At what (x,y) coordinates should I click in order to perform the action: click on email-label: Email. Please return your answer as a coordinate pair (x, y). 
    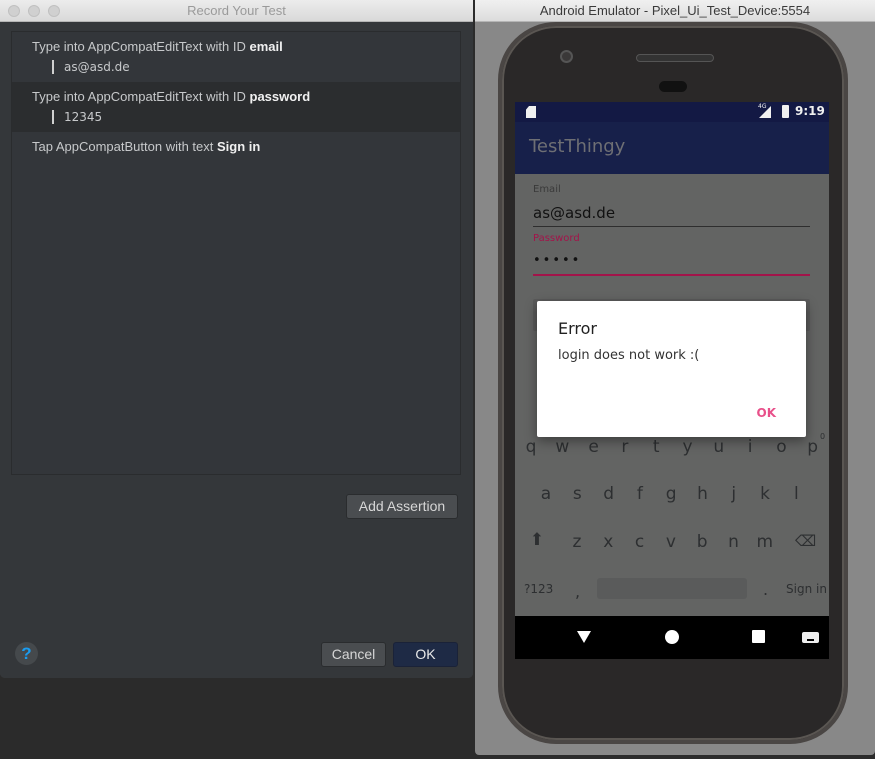
    Looking at the image, I should click on (547, 189).